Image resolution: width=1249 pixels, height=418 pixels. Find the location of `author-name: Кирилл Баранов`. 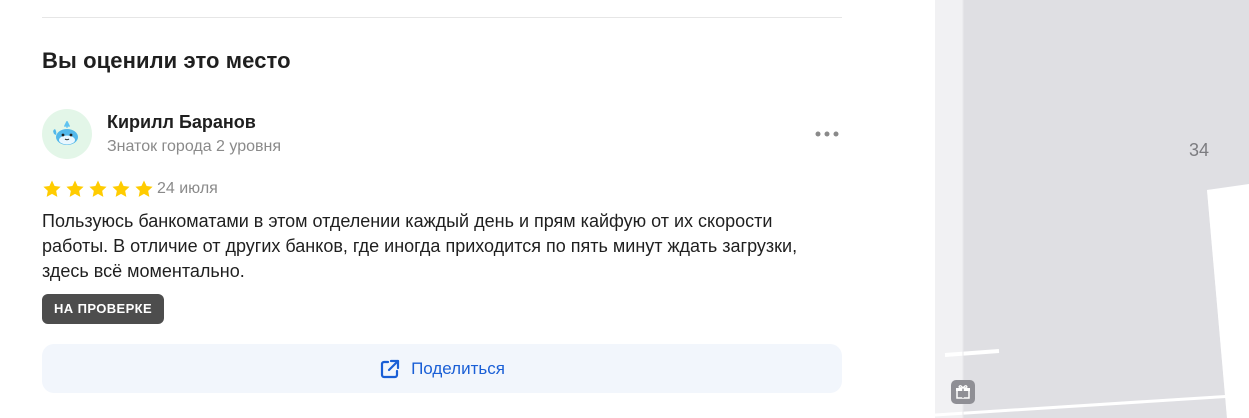

author-name: Кирилл Баранов is located at coordinates (181, 122).